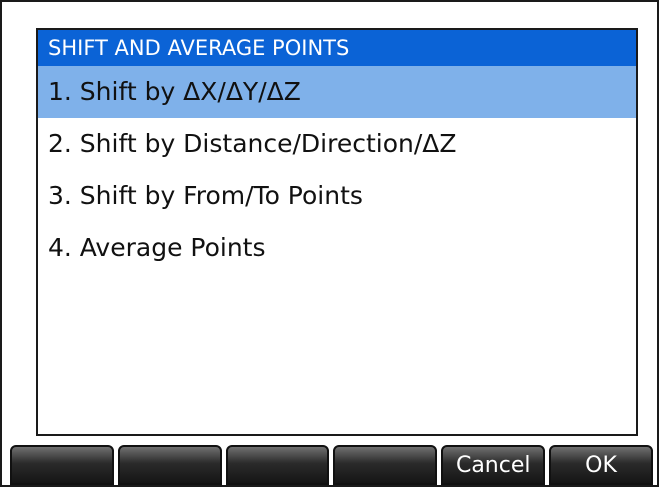 The height and width of the screenshot is (487, 659). Describe the element at coordinates (493, 465) in the screenshot. I see `cancel-button: Cancel` at that location.